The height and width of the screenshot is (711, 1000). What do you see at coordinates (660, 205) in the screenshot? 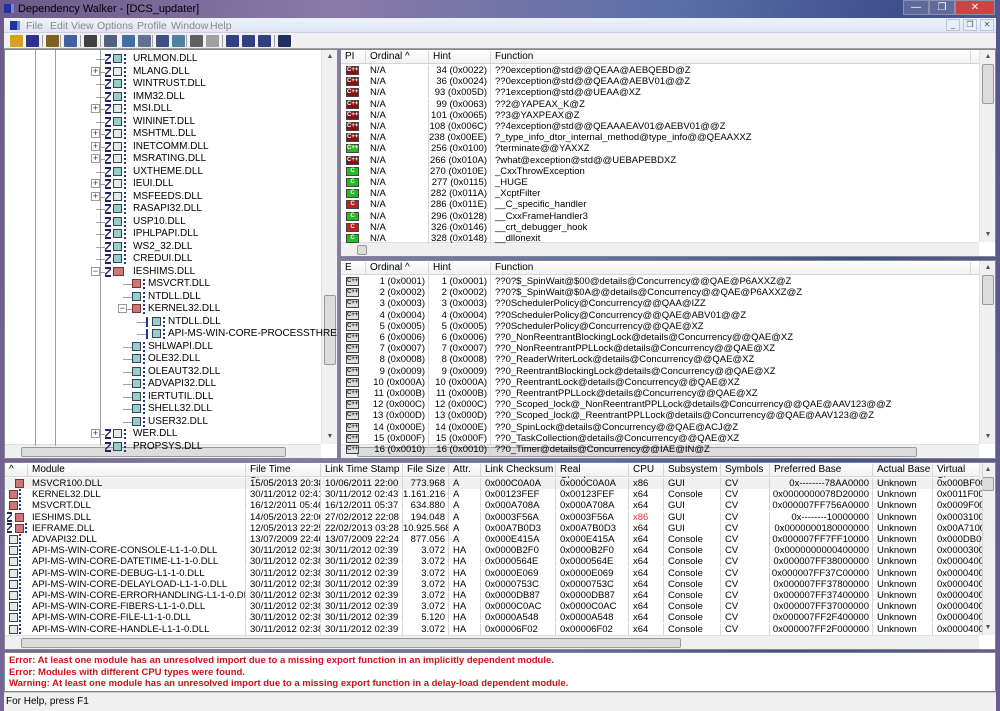
I see `import-row: C N/A 286 (0x011E) __C_specific_handler` at bounding box center [660, 205].